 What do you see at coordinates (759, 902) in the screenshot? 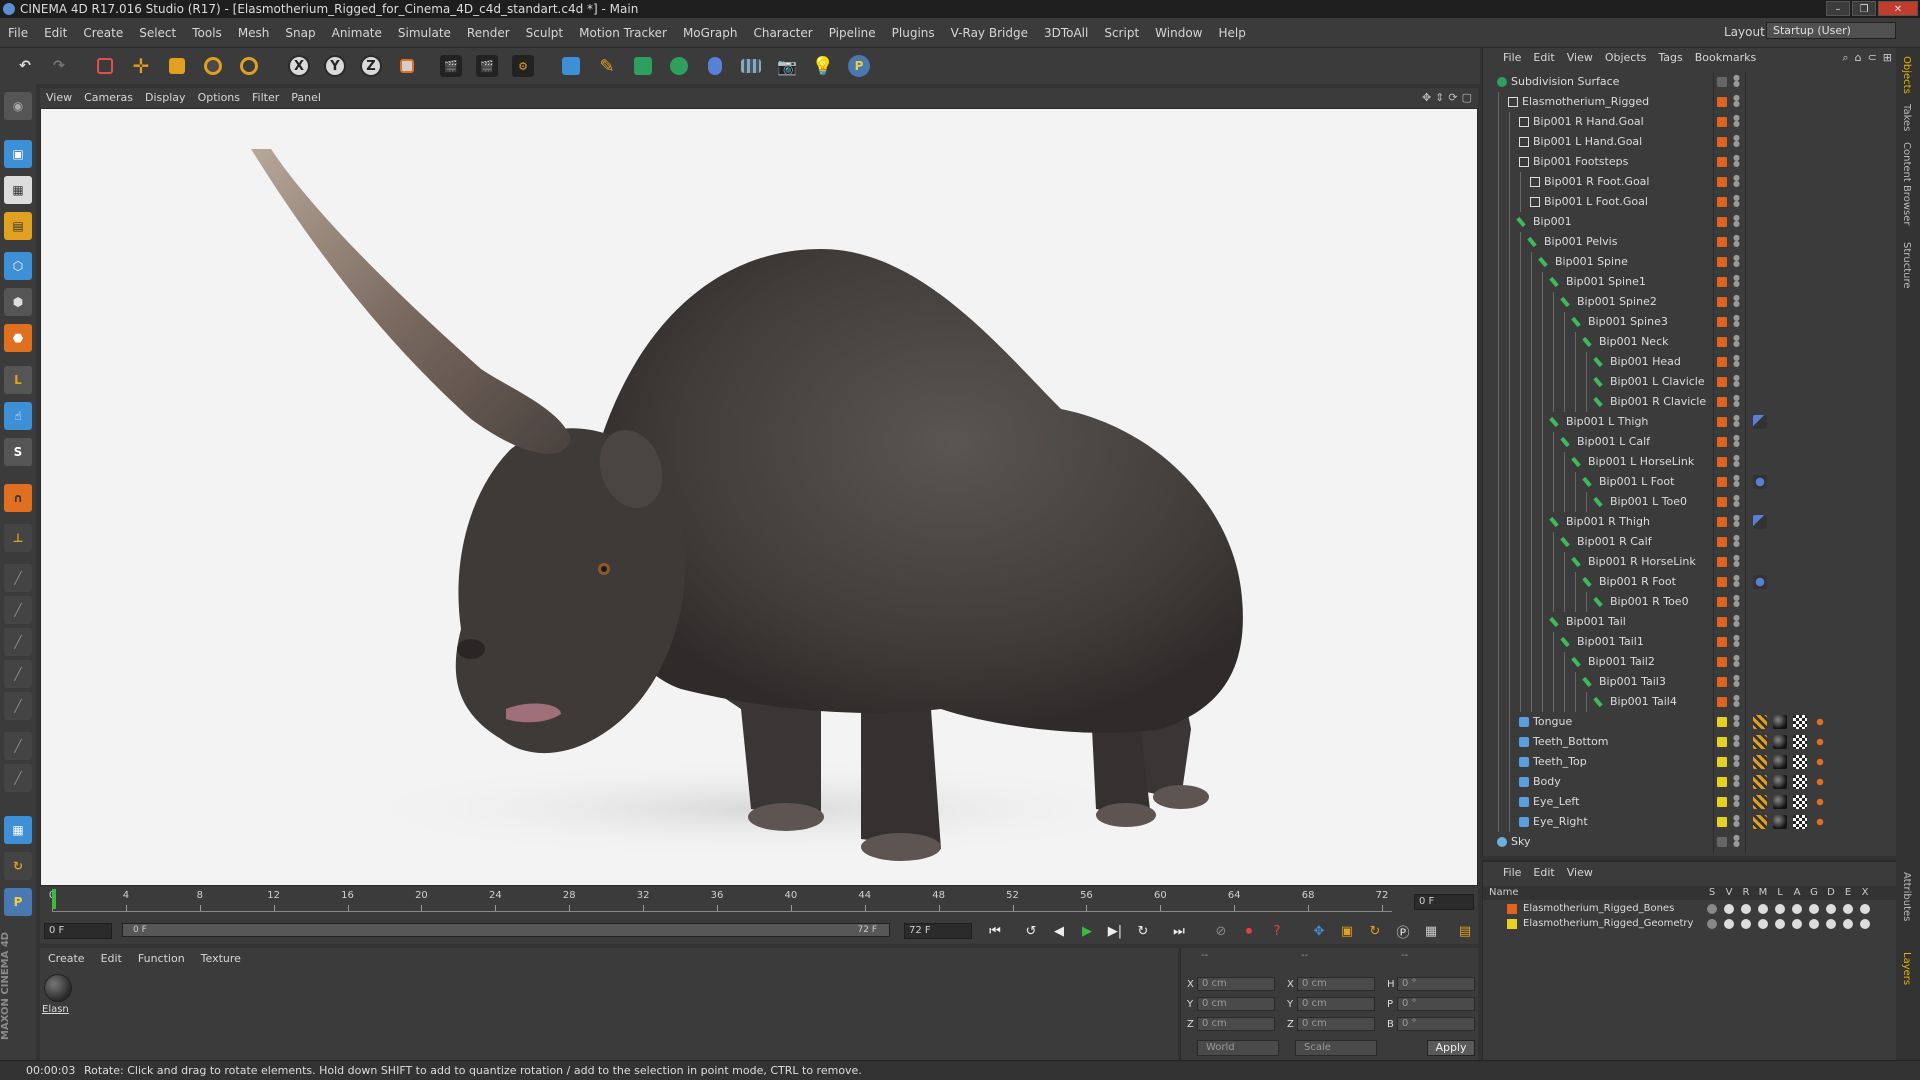
I see `timeline: 04812162024283236404448525660646872 0 F` at bounding box center [759, 902].